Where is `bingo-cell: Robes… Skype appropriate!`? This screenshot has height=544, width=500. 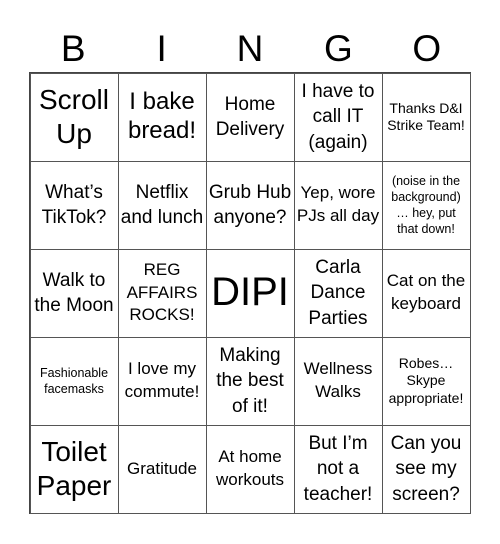
bingo-cell: Robes… Skype appropriate! is located at coordinates (426, 381).